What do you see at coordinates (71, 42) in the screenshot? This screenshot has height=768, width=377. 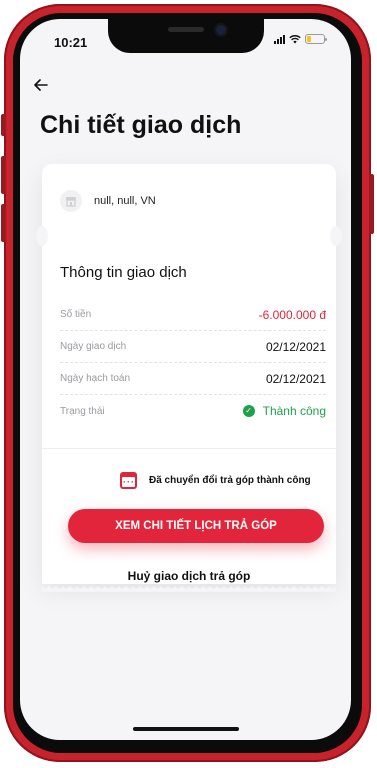 I see `status-time: 10:21` at bounding box center [71, 42].